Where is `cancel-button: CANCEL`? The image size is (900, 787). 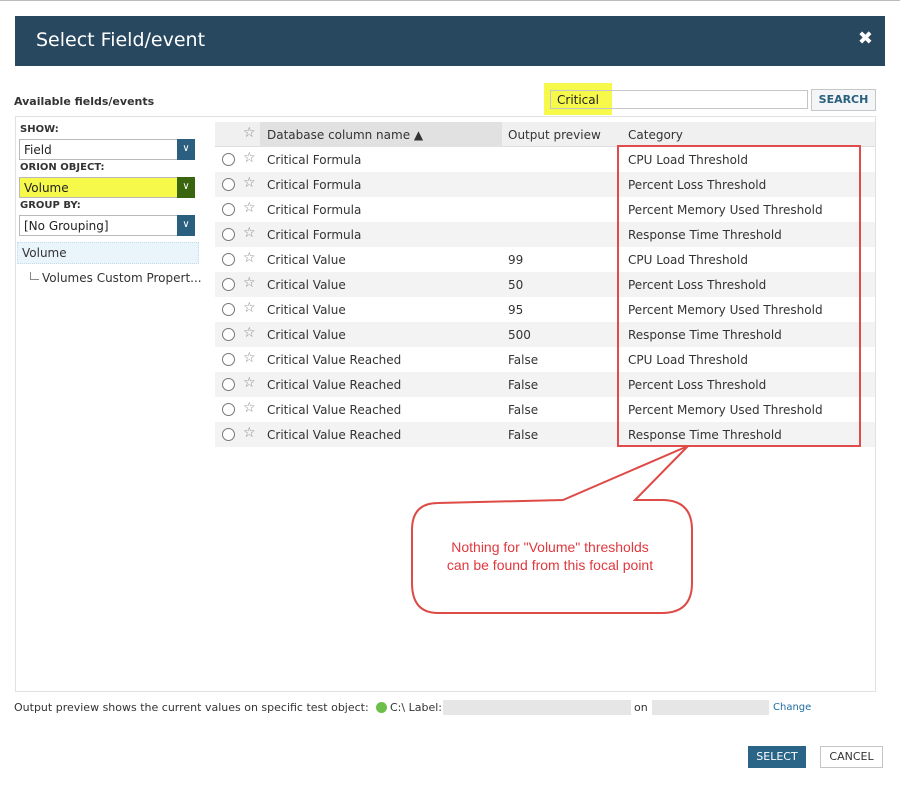
cancel-button: CANCEL is located at coordinates (851, 757).